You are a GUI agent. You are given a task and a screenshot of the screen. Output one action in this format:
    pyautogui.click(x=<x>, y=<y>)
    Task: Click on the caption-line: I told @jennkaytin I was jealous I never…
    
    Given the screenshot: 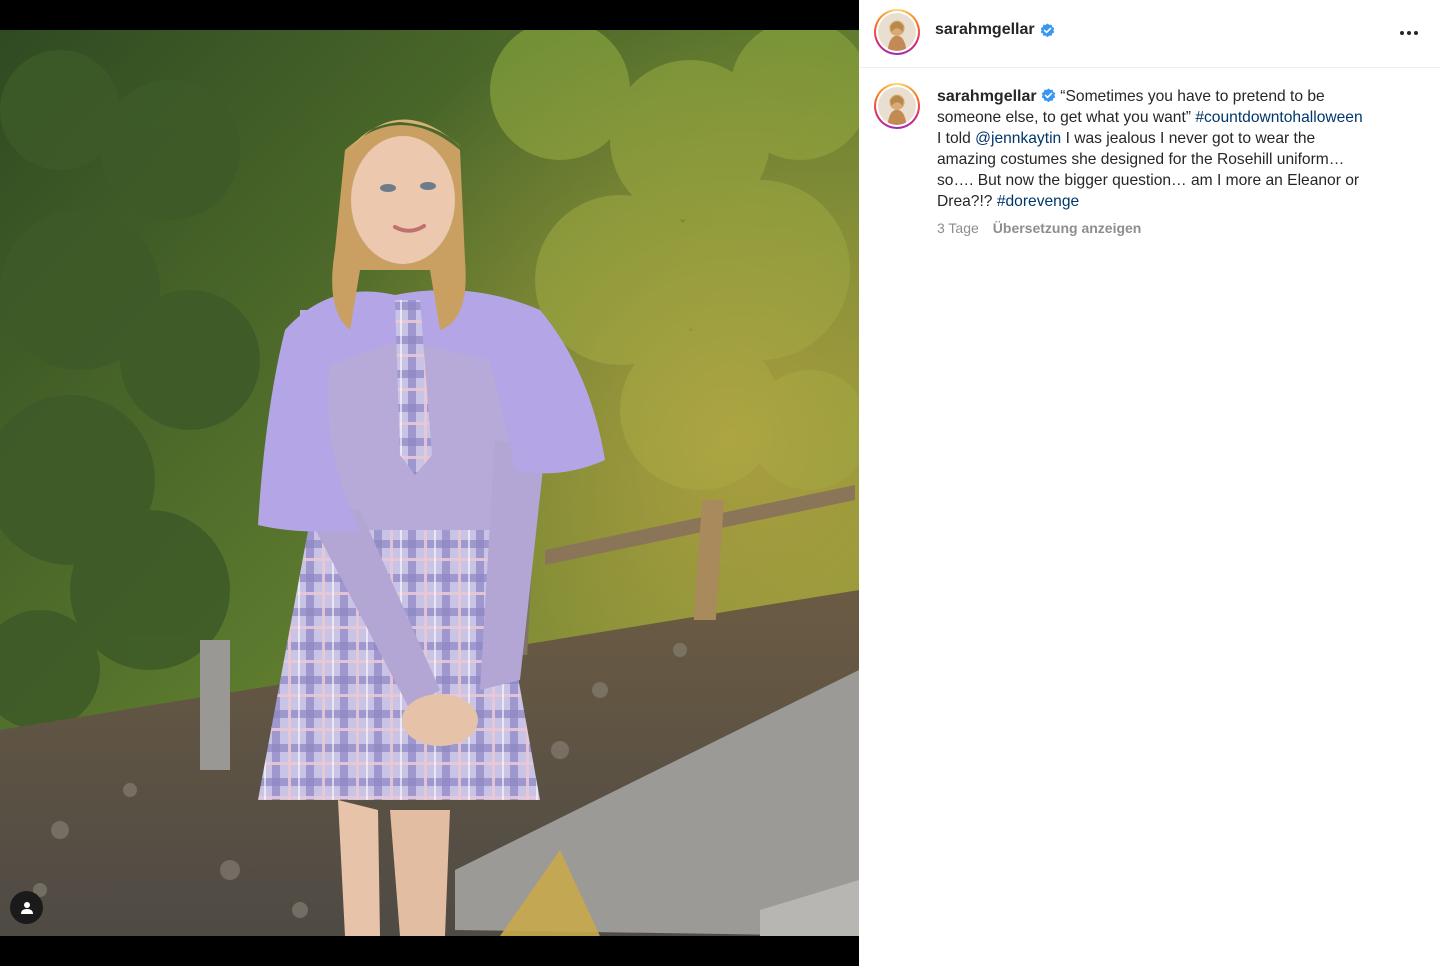 What is the action you would take?
    pyautogui.click(x=1182, y=138)
    